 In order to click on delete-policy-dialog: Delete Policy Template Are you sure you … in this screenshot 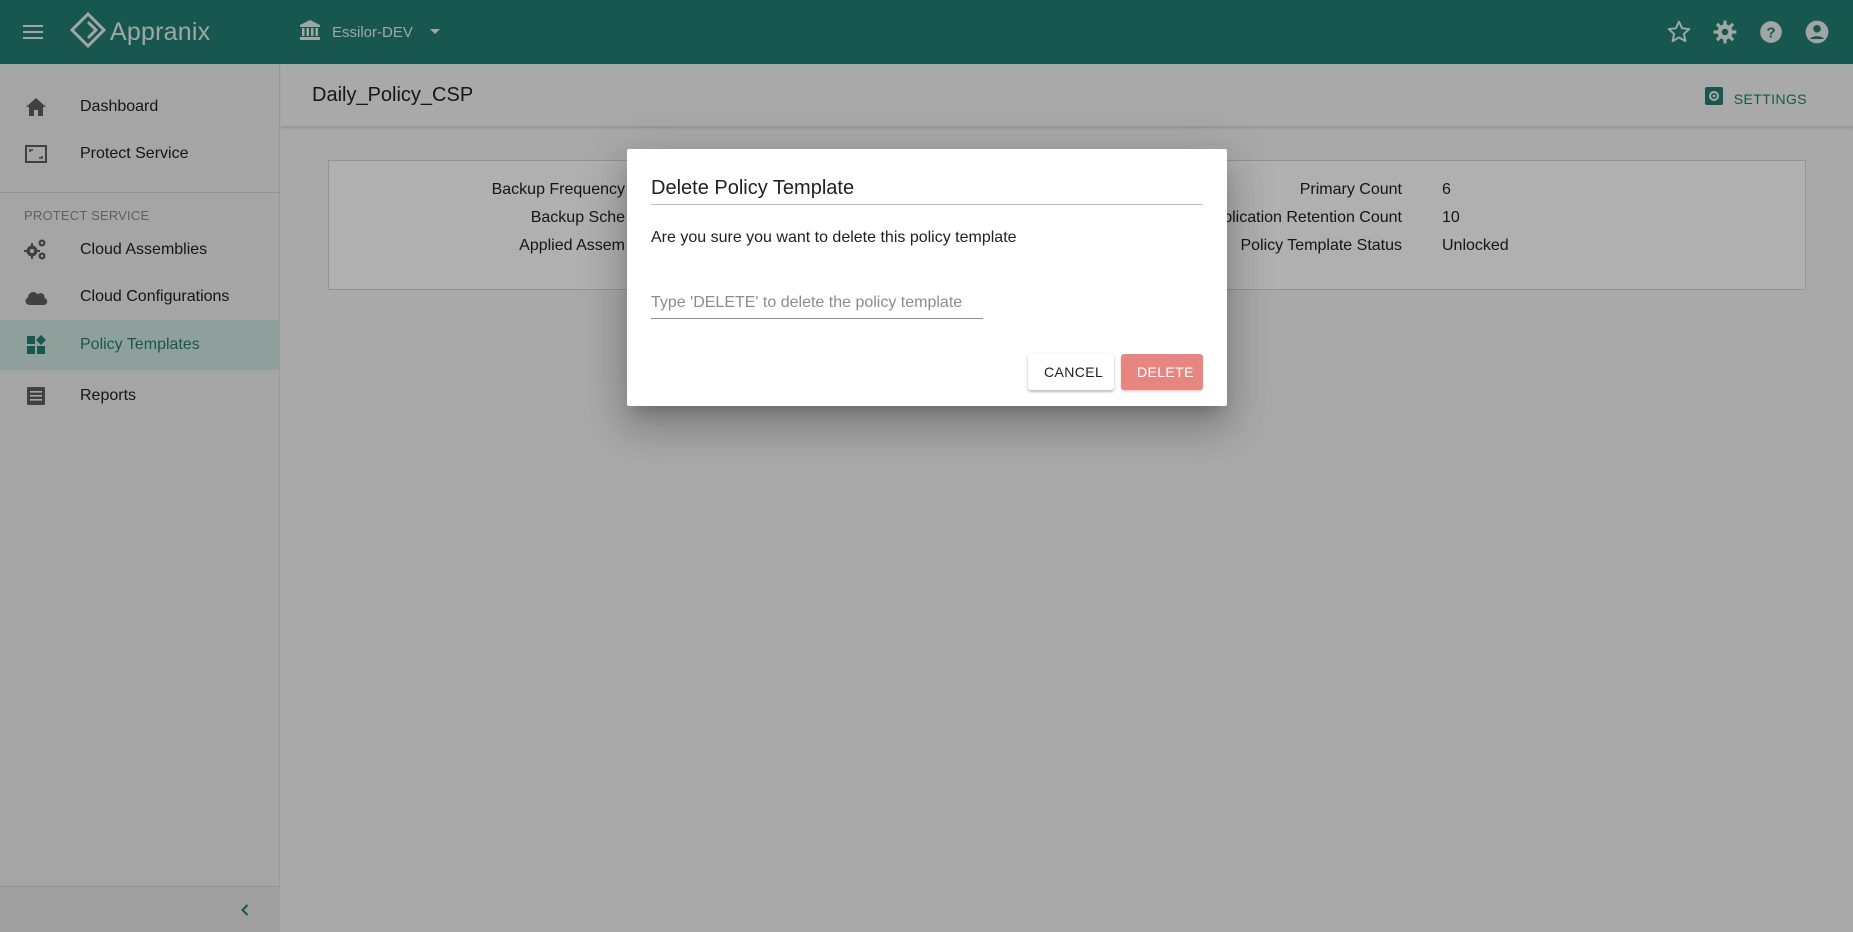, I will do `click(927, 277)`.